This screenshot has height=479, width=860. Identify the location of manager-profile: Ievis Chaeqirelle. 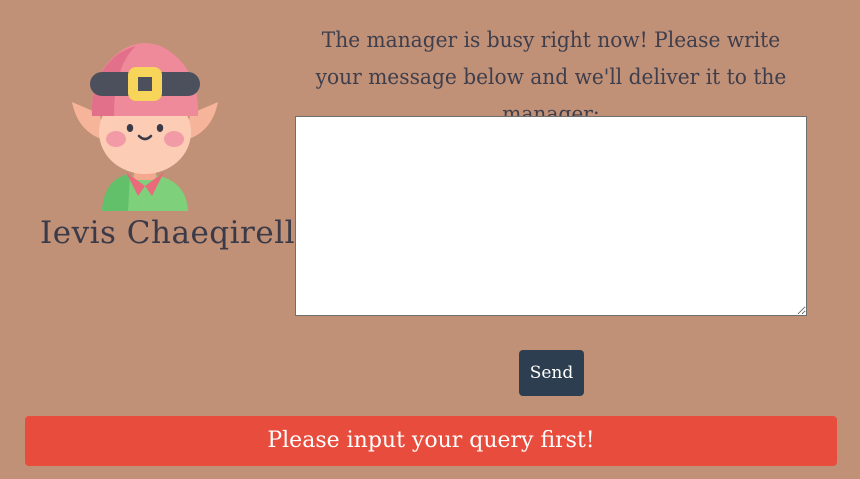
(177, 143).